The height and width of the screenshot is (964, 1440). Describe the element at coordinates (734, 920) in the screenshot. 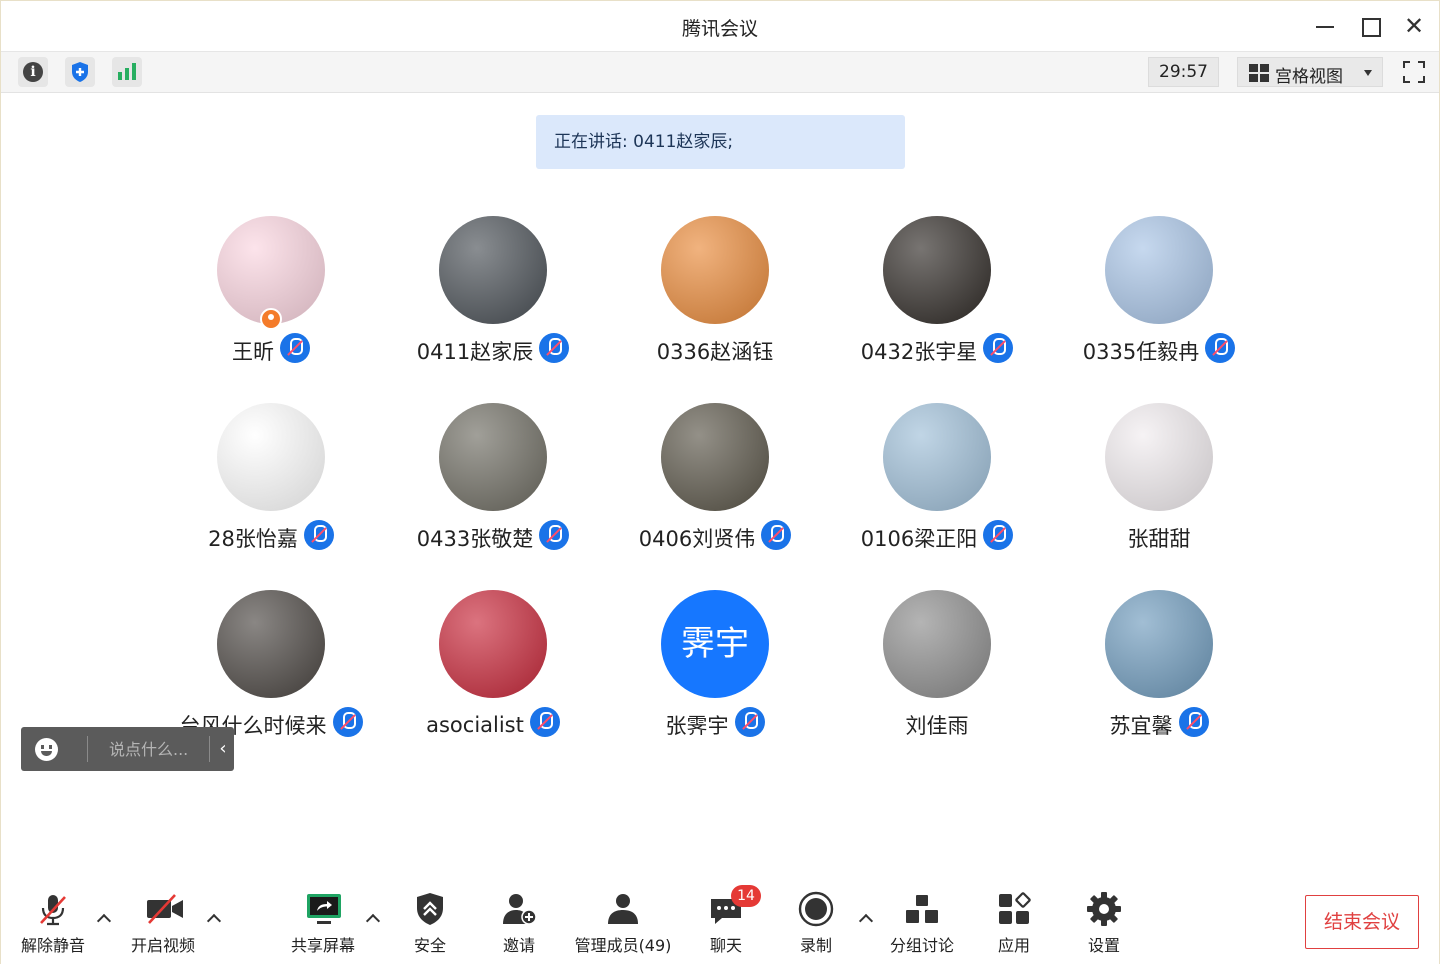

I see `chat-button: 14 聊天` at that location.